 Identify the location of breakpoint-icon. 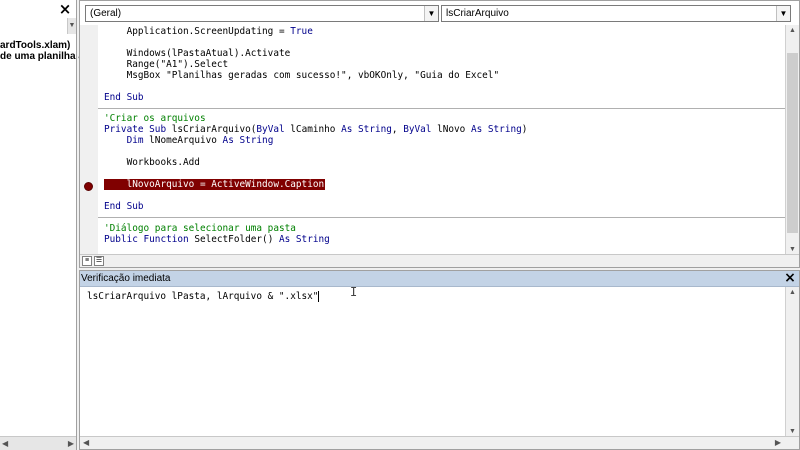
(88, 186).